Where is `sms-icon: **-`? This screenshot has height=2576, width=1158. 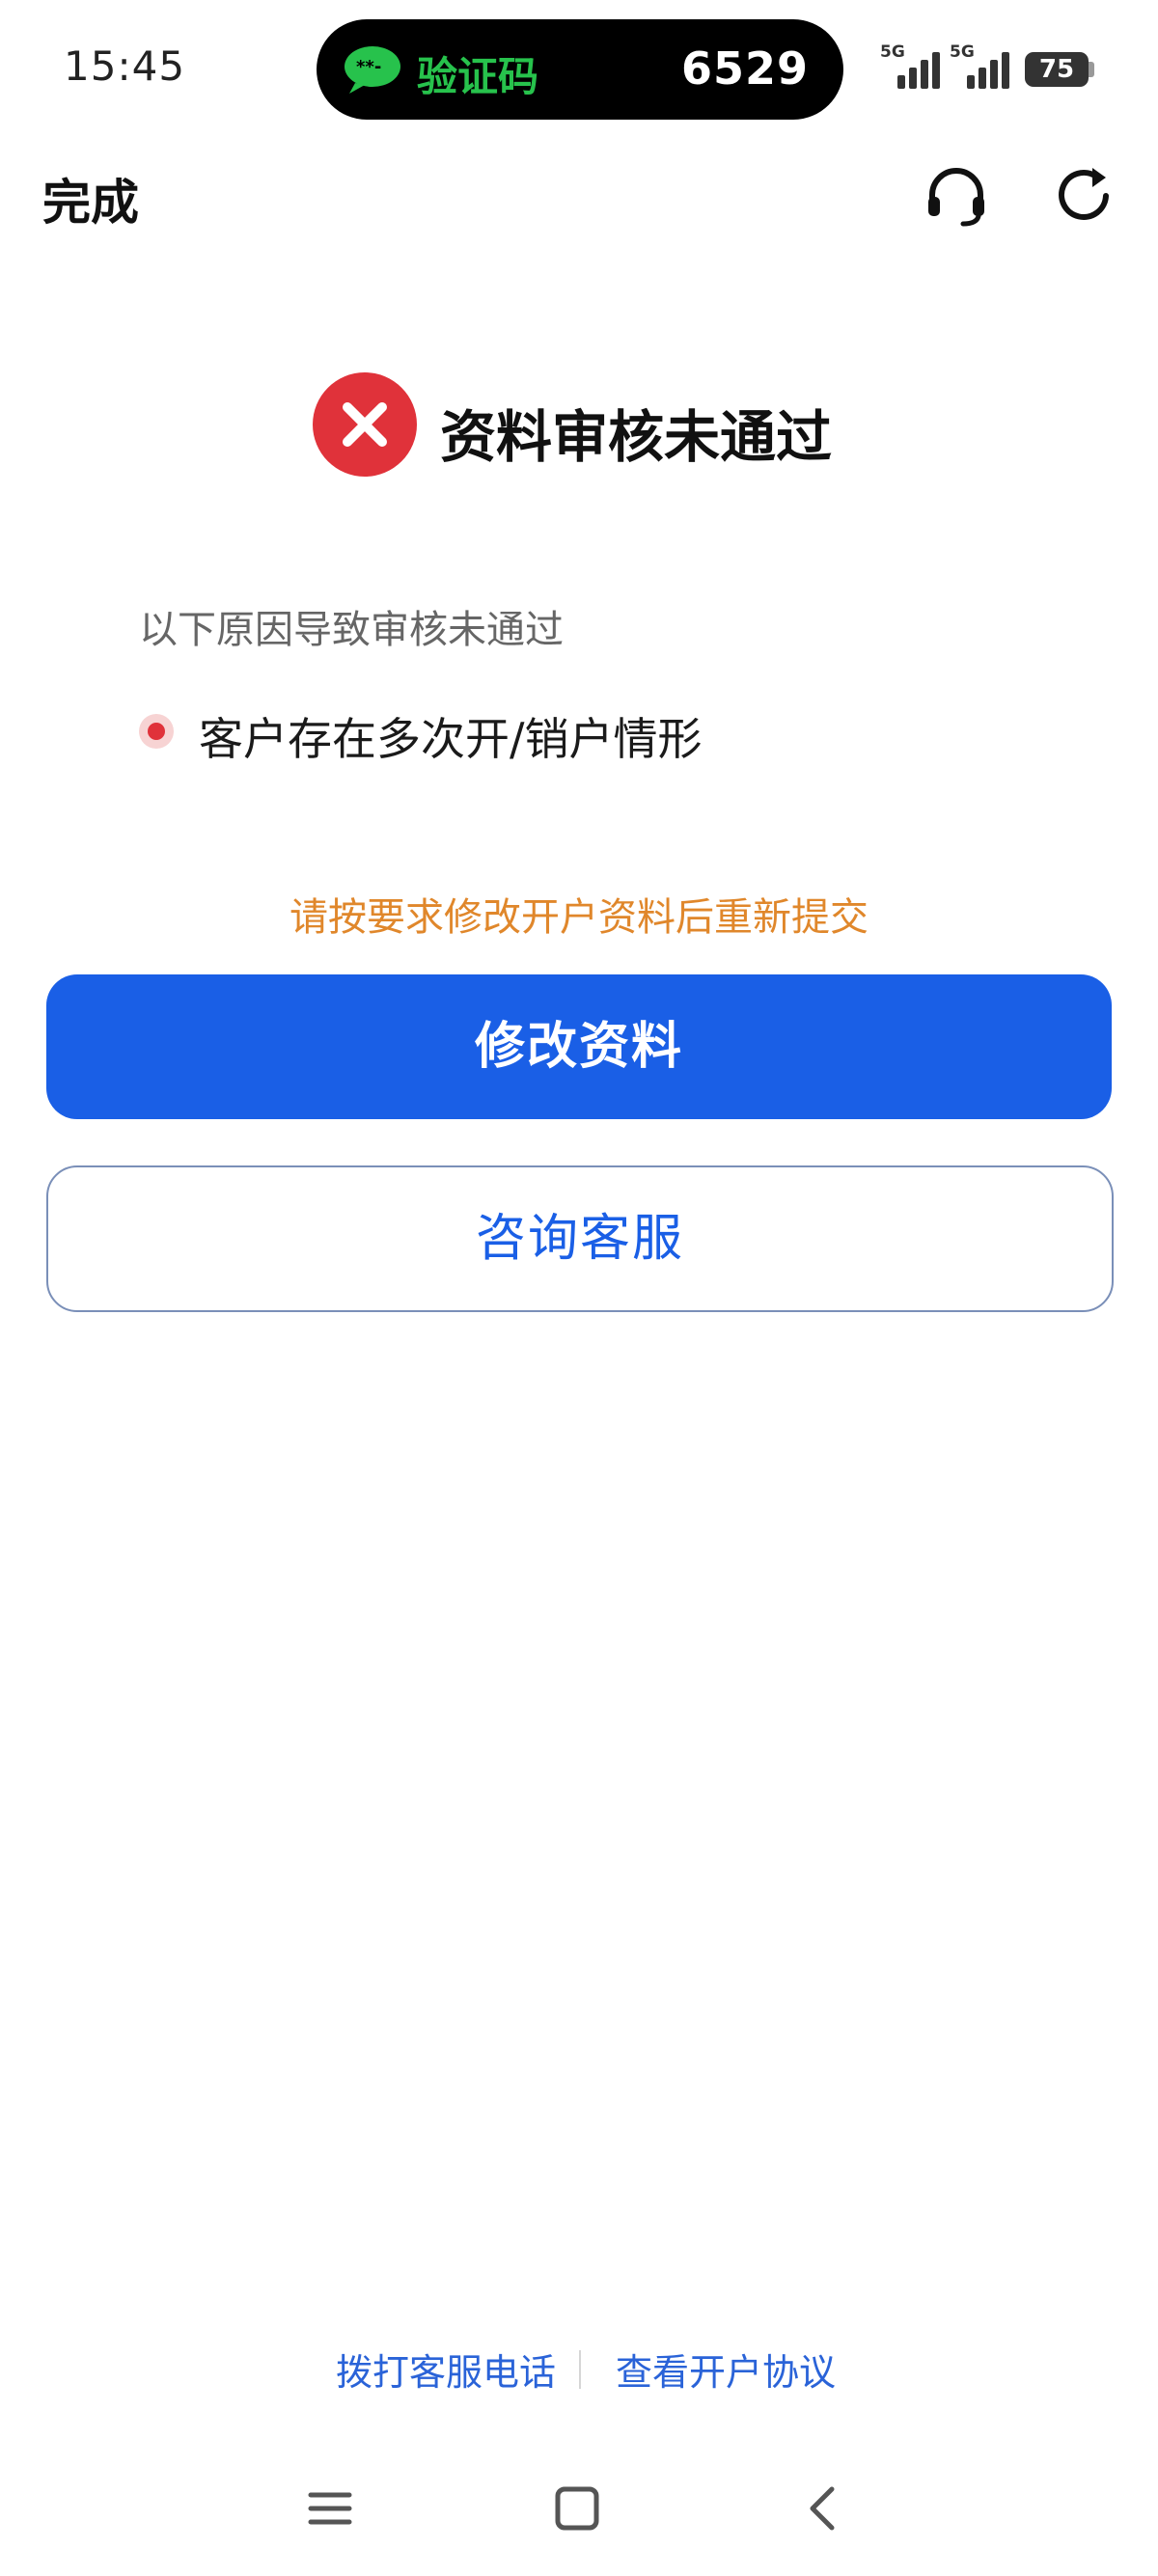 sms-icon: **- is located at coordinates (372, 70).